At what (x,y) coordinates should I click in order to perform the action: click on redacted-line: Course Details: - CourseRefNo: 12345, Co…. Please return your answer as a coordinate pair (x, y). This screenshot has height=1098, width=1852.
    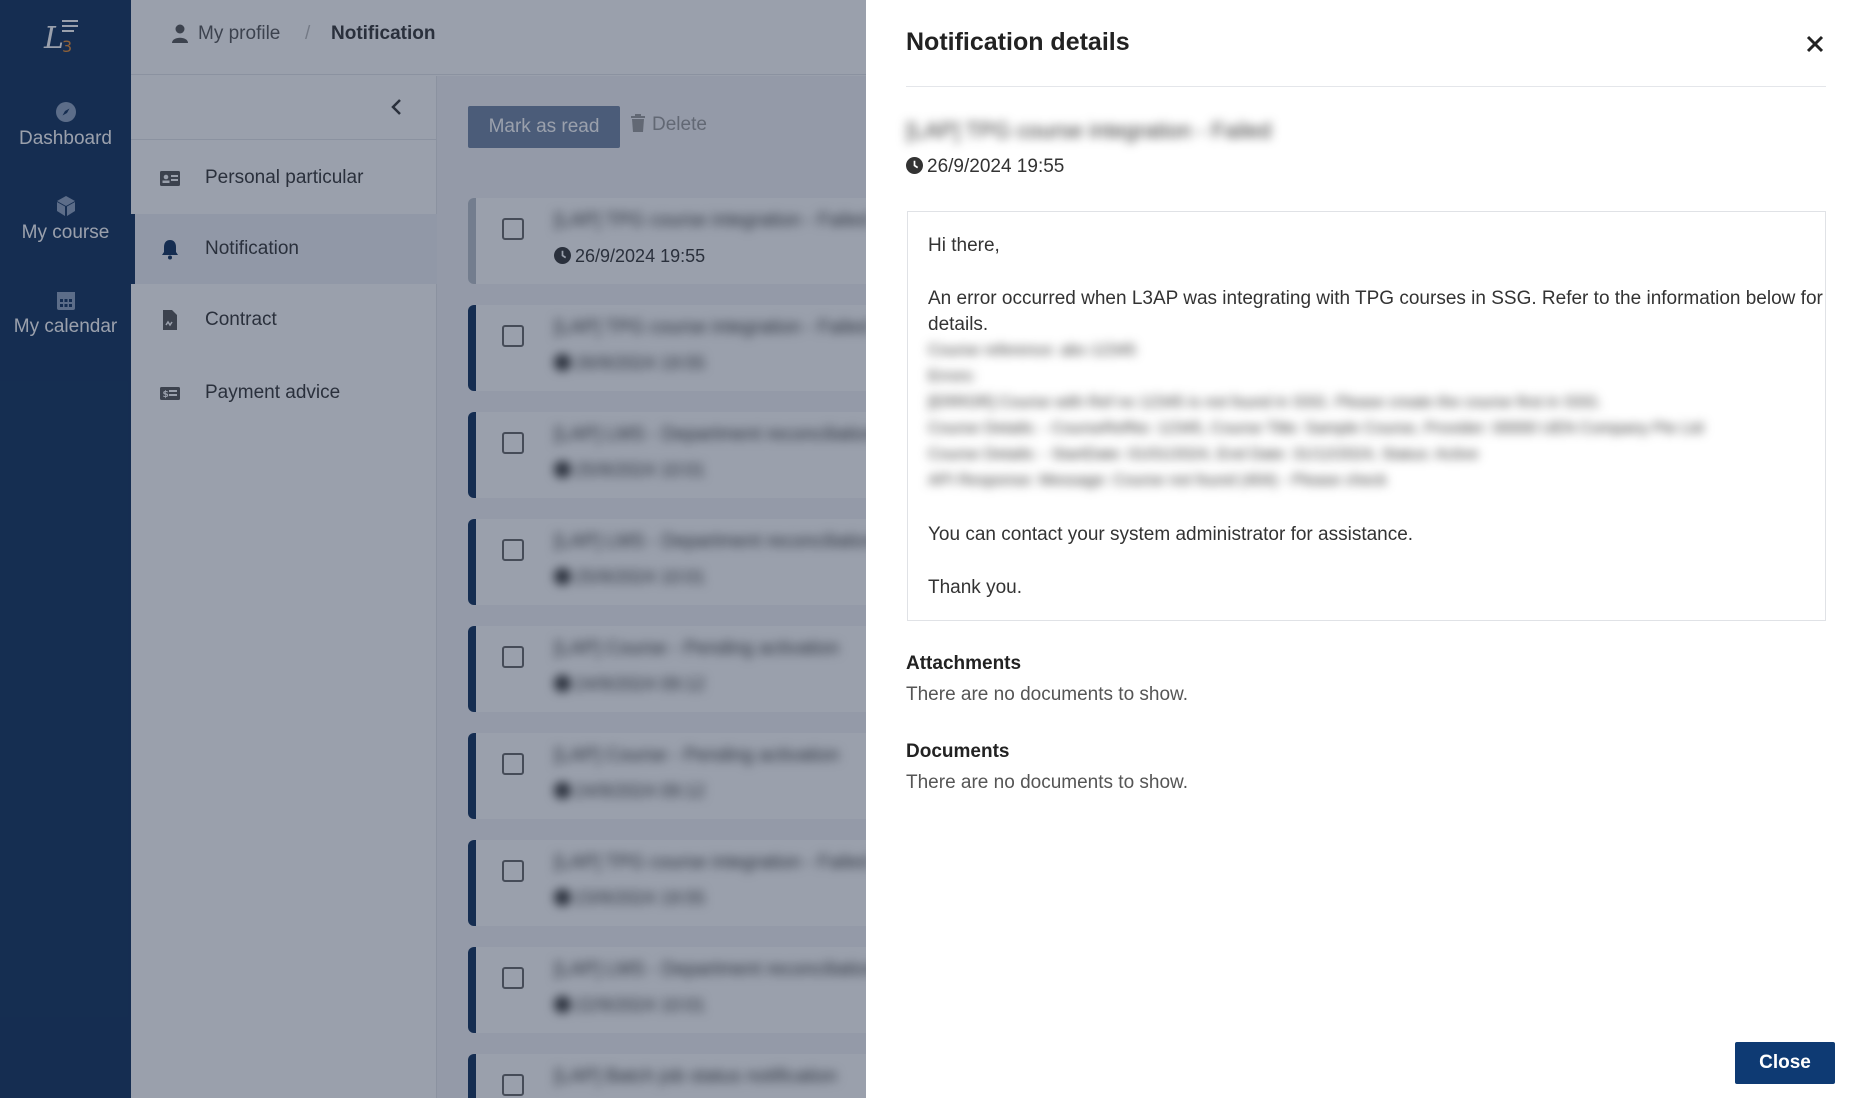
    Looking at the image, I should click on (1316, 428).